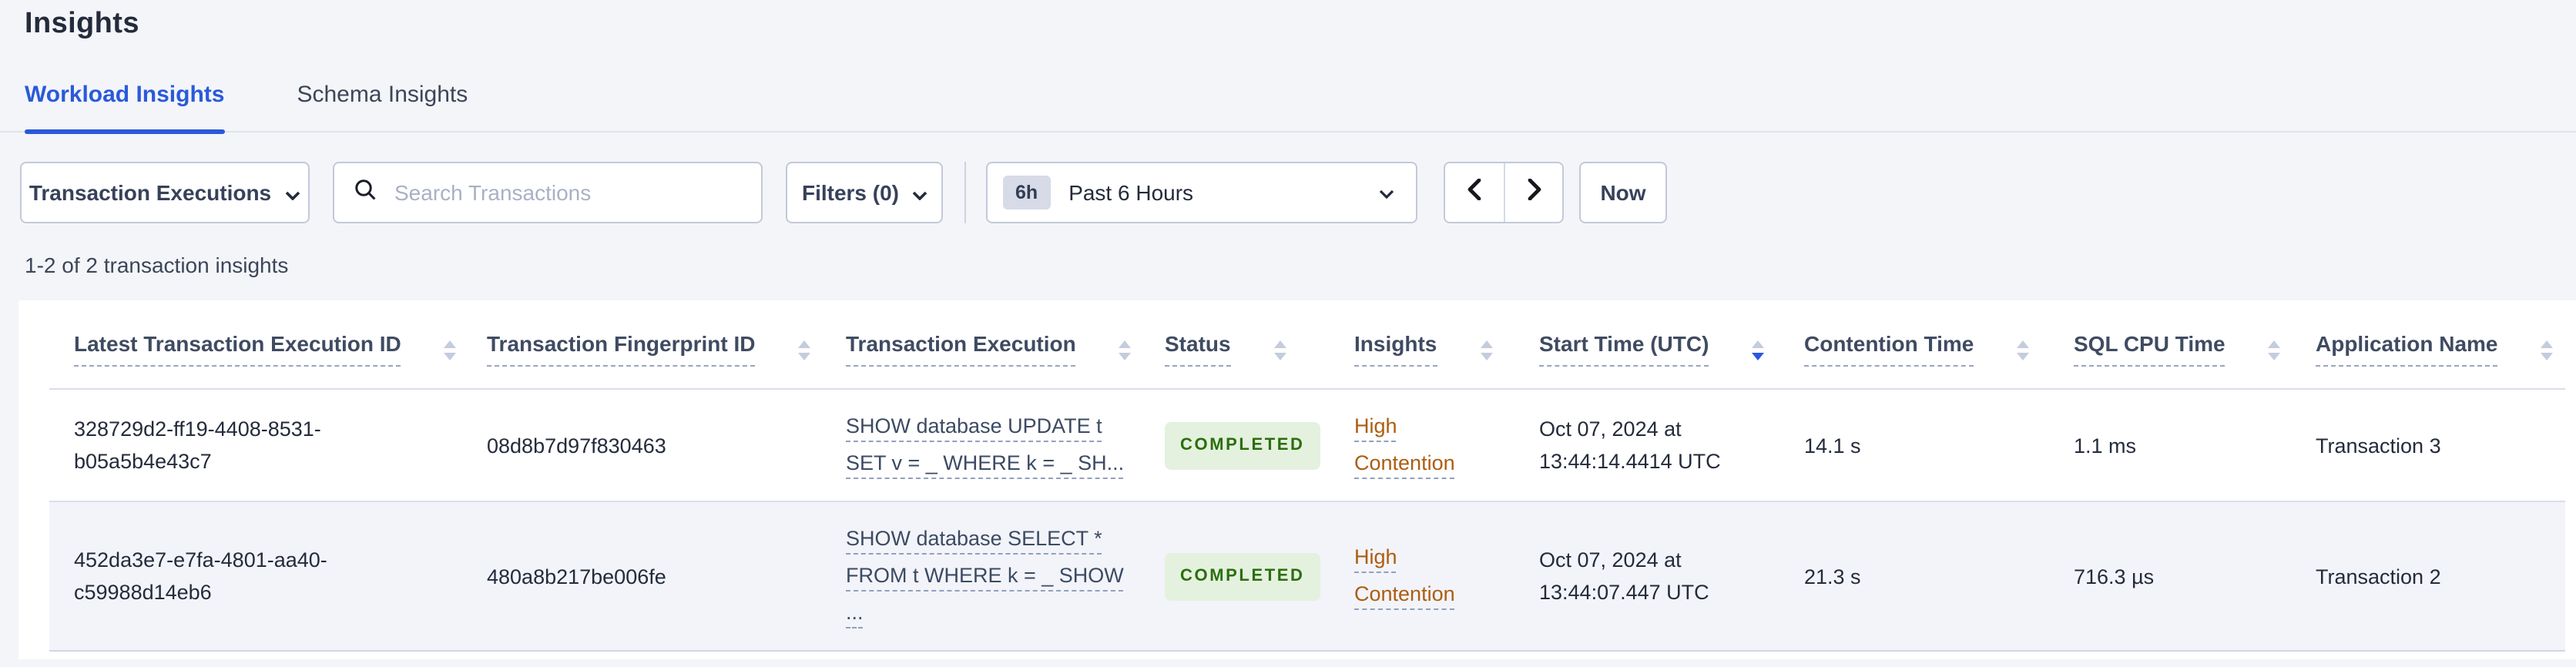 Image resolution: width=2576 pixels, height=667 pixels. I want to click on column-header-insights: Insights, so click(1422, 344).